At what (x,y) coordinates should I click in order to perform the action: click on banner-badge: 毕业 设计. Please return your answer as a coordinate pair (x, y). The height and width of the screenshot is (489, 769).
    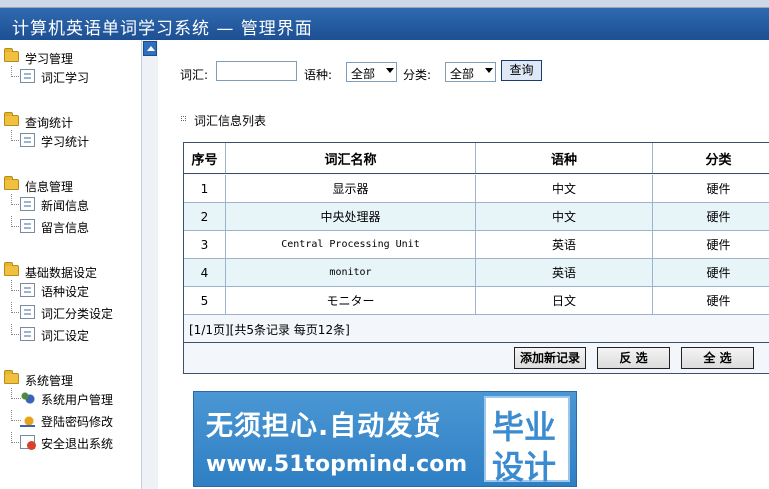
    Looking at the image, I should click on (527, 441).